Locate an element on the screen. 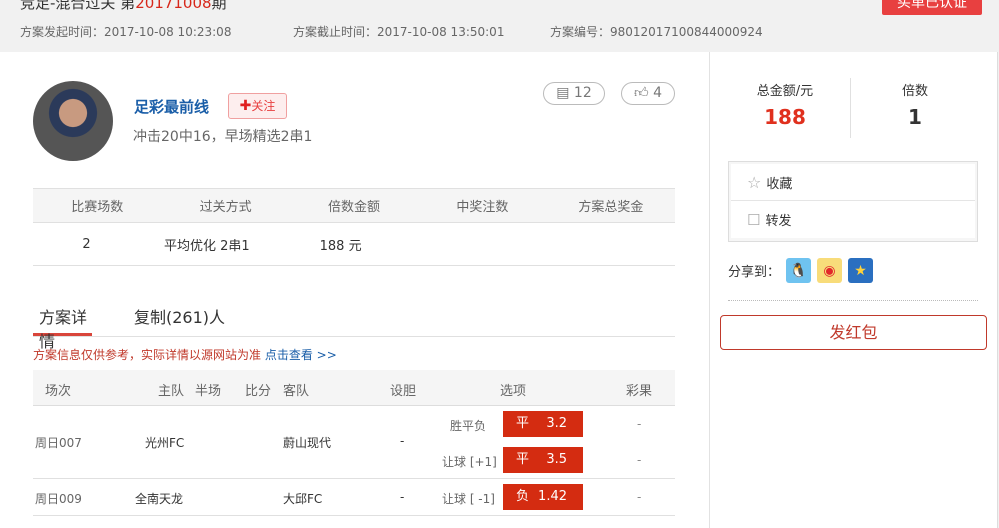 The width and height of the screenshot is (999, 528). col-header: 选项 is located at coordinates (513, 391).